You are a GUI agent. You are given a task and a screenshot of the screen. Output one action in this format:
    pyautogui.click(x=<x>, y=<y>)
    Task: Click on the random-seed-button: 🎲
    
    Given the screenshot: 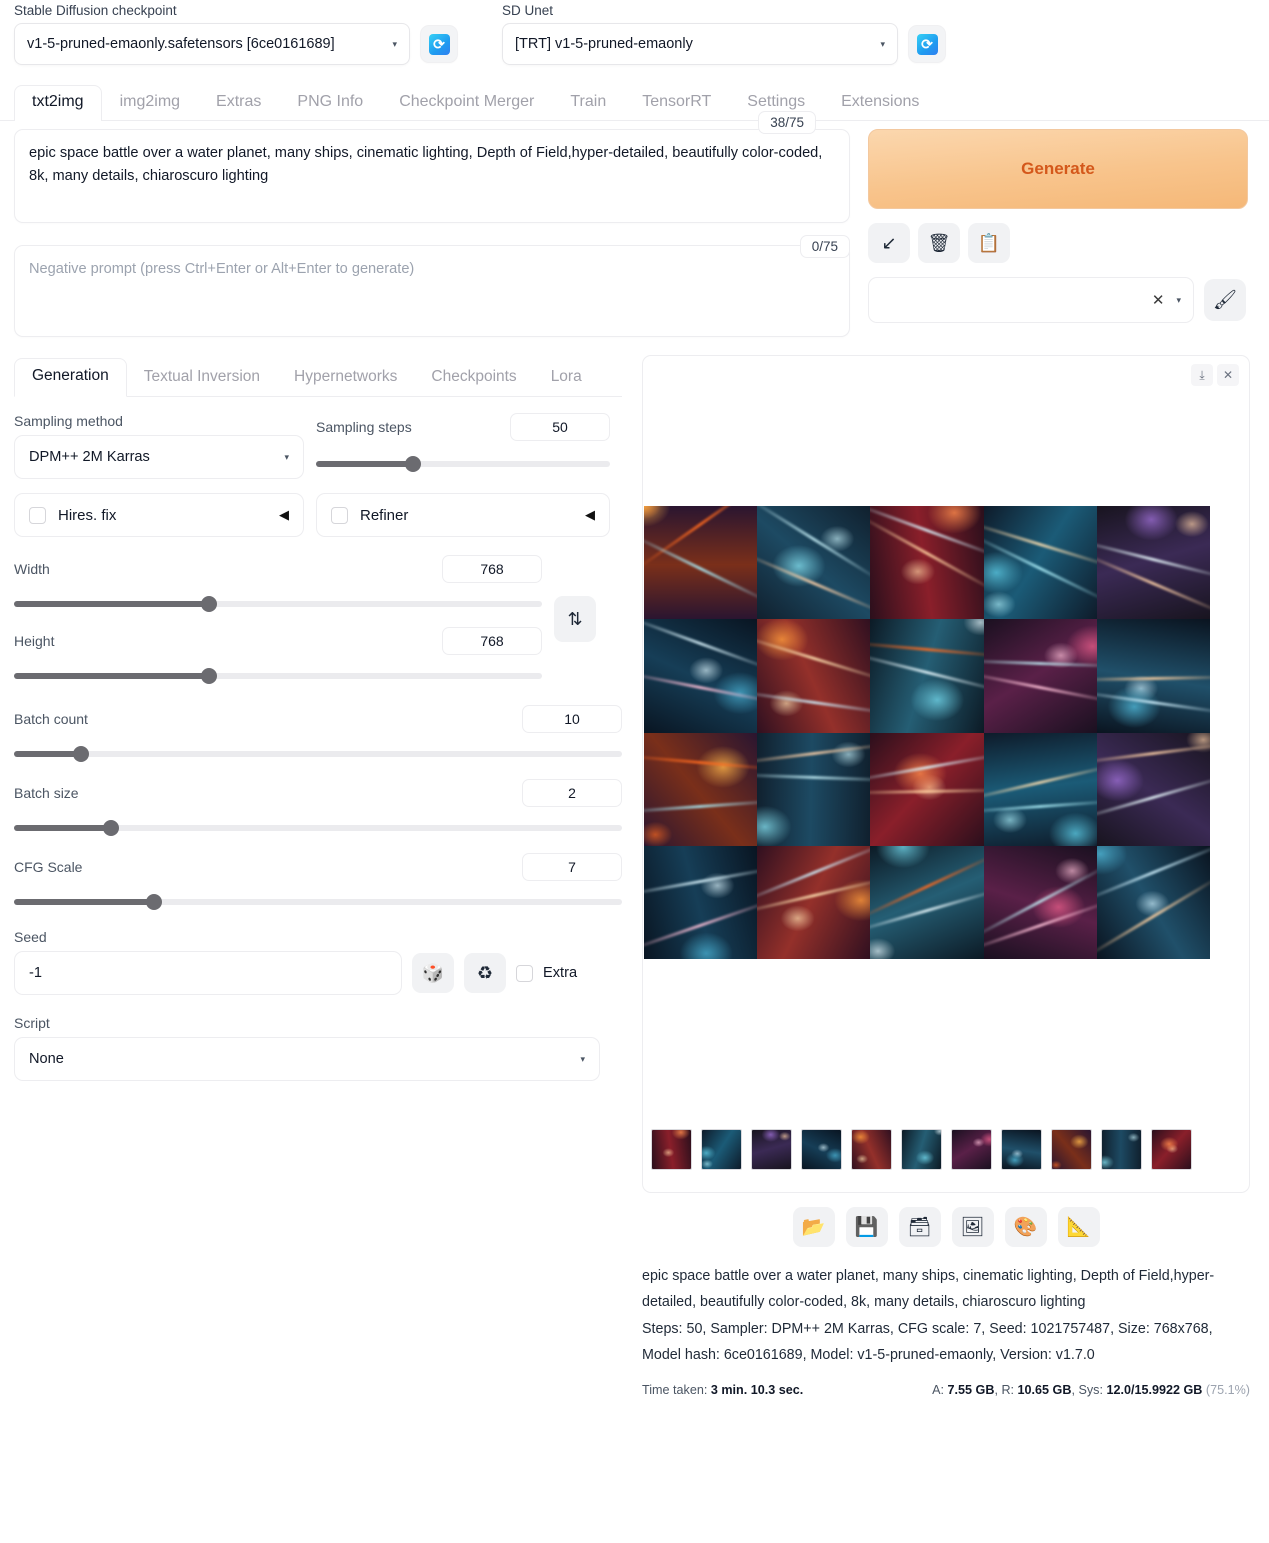 What is the action you would take?
    pyautogui.click(x=433, y=973)
    